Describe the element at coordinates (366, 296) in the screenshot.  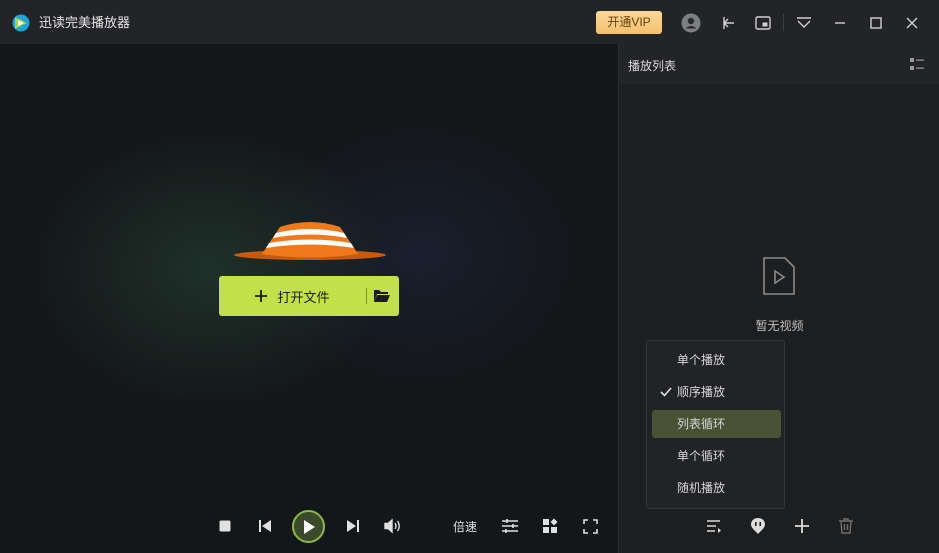
I see `open-button-divider` at that location.